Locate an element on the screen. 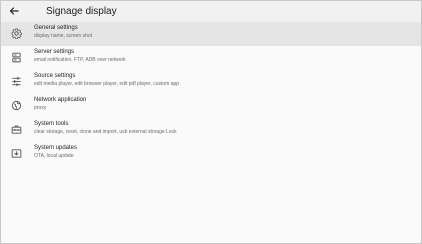 The height and width of the screenshot is (244, 422). toolbox-icon is located at coordinates (16, 129).